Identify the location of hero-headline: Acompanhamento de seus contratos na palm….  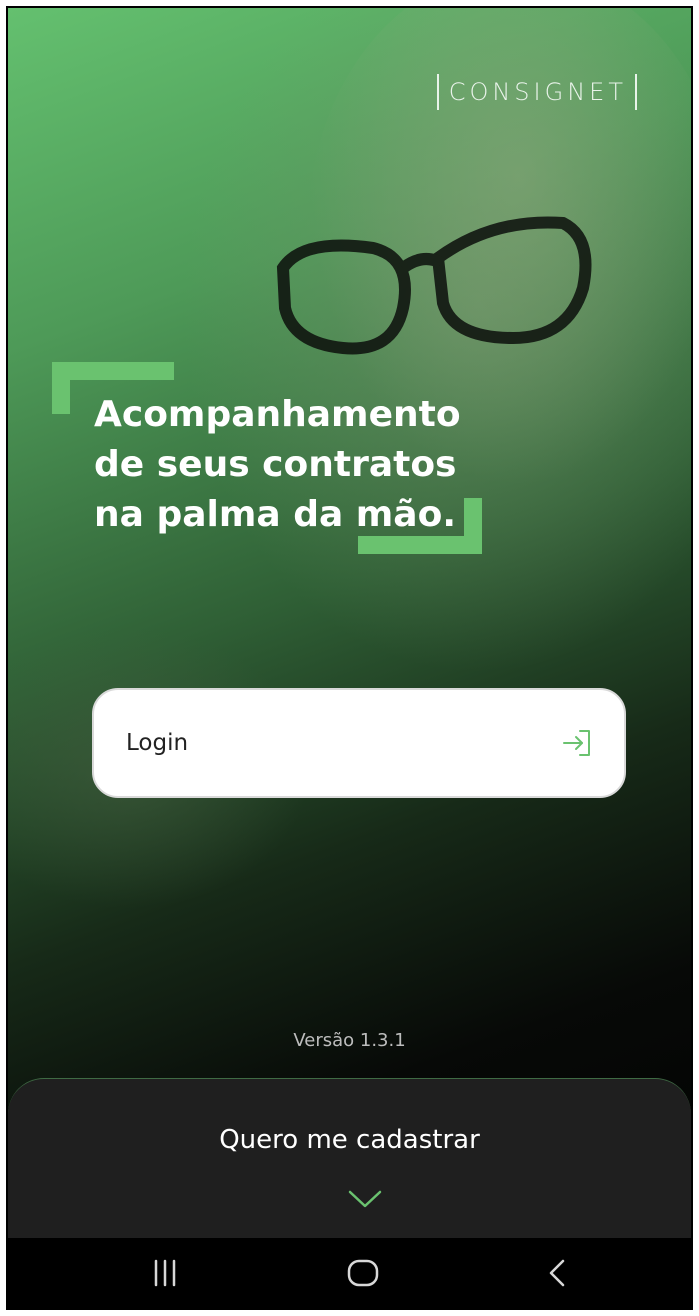
(277, 465).